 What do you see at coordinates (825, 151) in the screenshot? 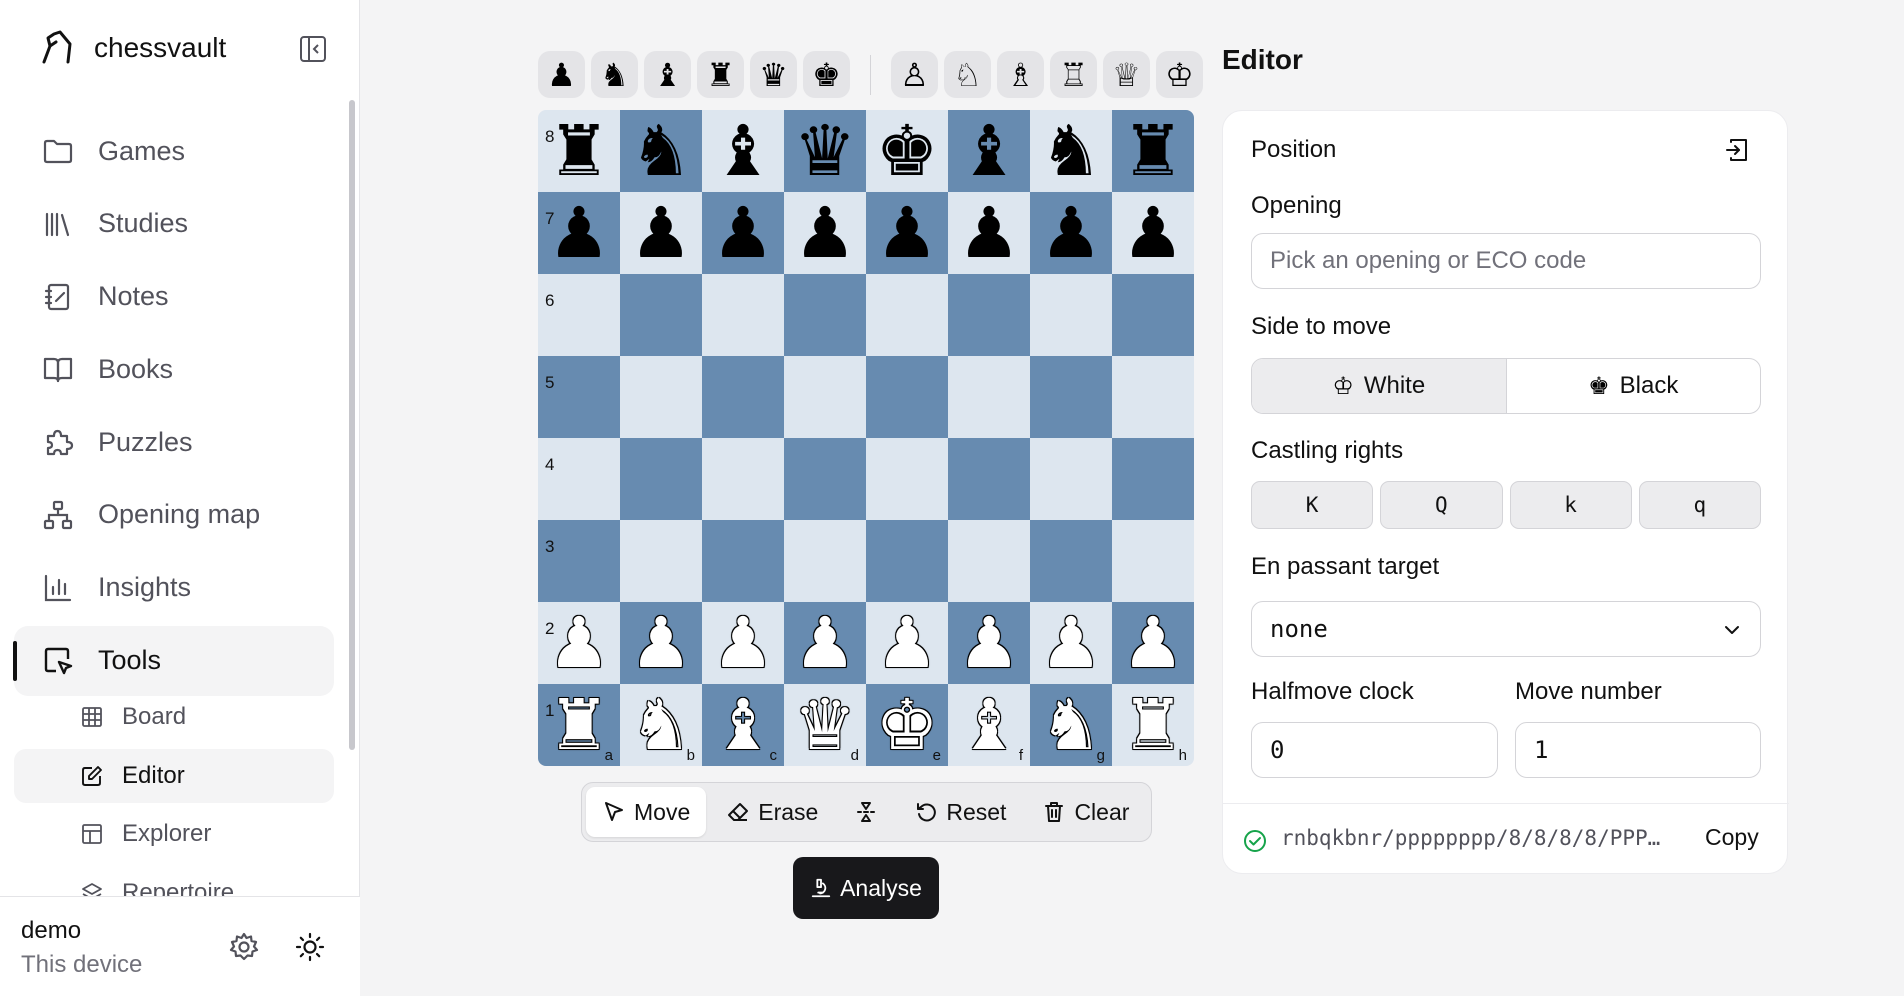
I see `board-square-d8: ♛` at bounding box center [825, 151].